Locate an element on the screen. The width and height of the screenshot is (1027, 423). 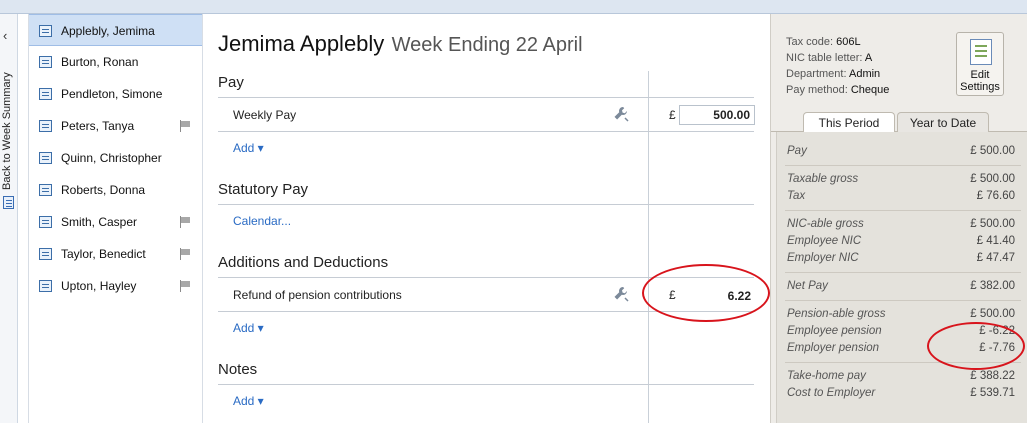
summary-label: Cost to Employer is located at coordinates (831, 393).